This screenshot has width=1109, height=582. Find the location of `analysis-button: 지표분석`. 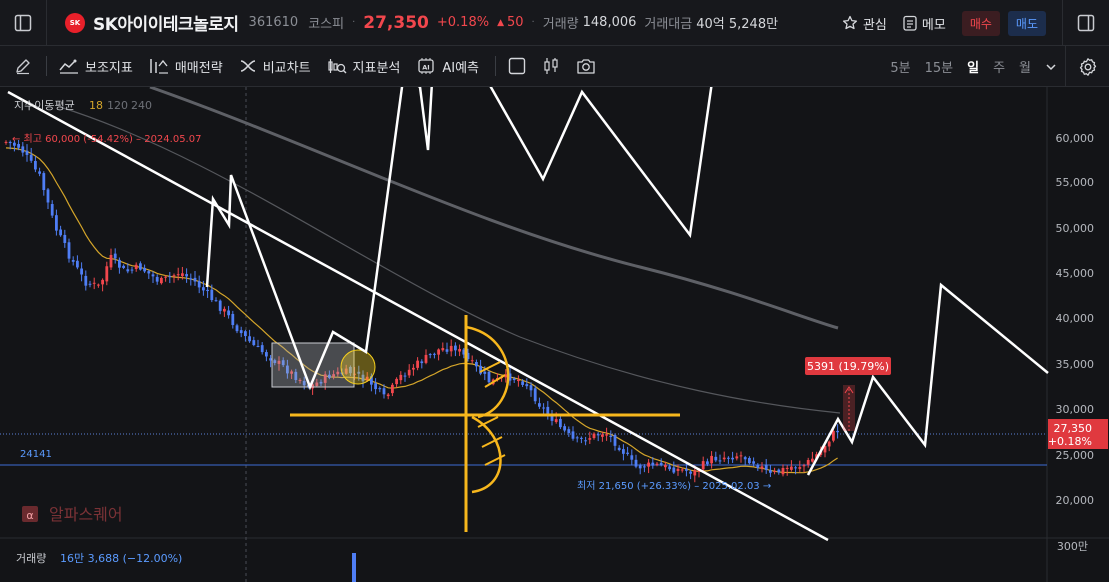

analysis-button: 지표분석 is located at coordinates (364, 66).